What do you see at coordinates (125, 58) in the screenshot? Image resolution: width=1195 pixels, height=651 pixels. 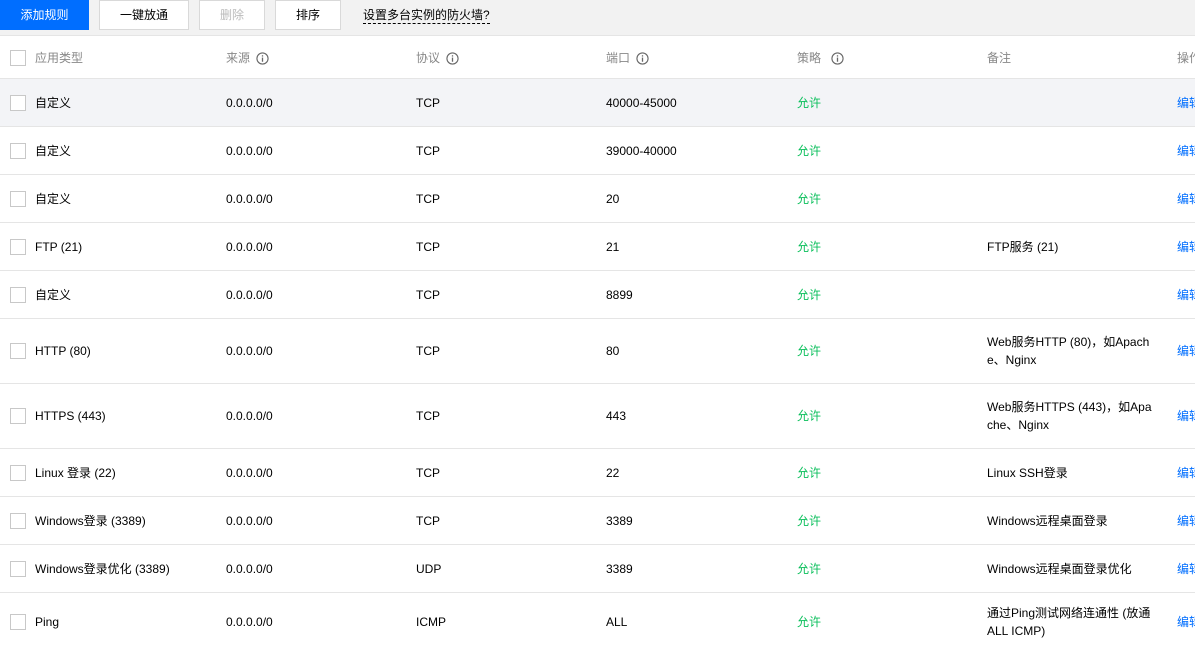 I see `header-type: 应用类型` at bounding box center [125, 58].